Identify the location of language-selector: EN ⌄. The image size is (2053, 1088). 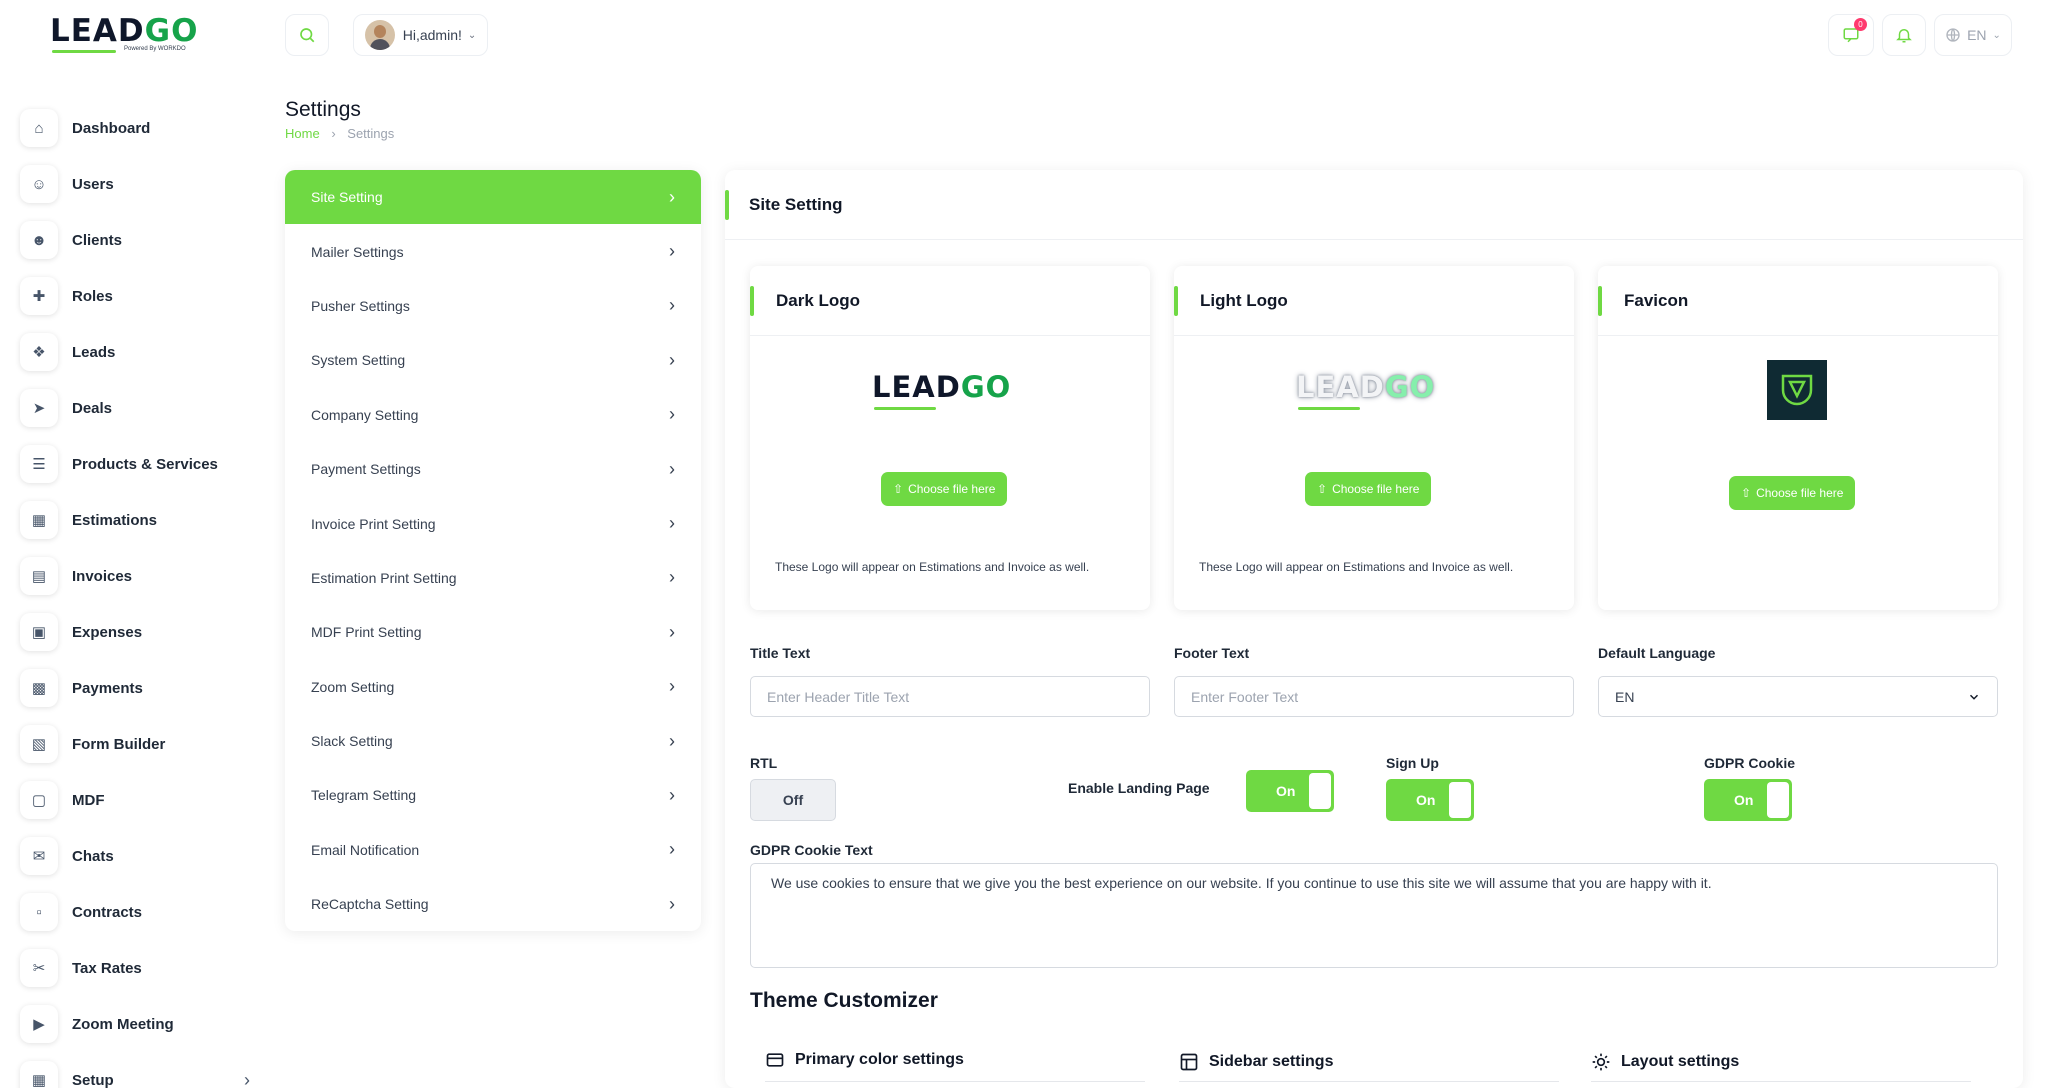
(1973, 35).